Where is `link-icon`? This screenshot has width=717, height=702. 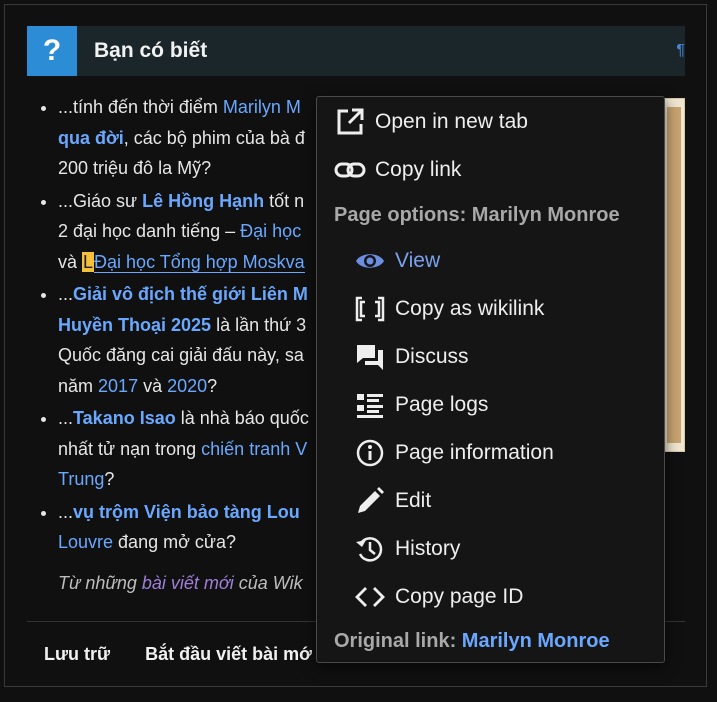
link-icon is located at coordinates (350, 170).